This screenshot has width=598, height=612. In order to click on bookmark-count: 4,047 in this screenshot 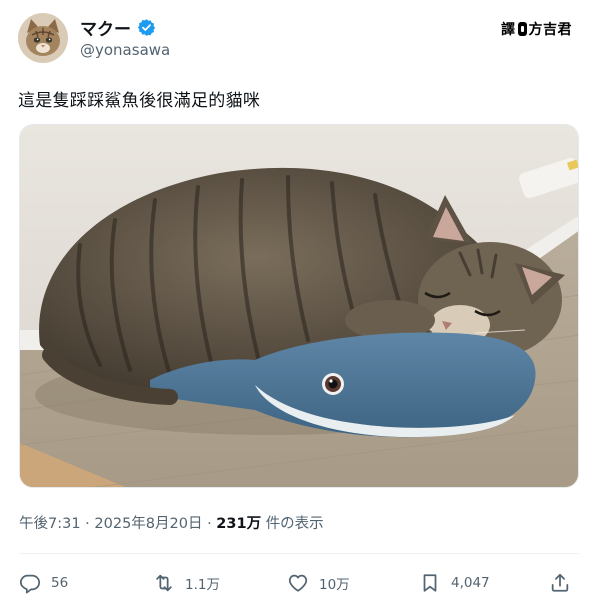, I will do `click(470, 583)`.